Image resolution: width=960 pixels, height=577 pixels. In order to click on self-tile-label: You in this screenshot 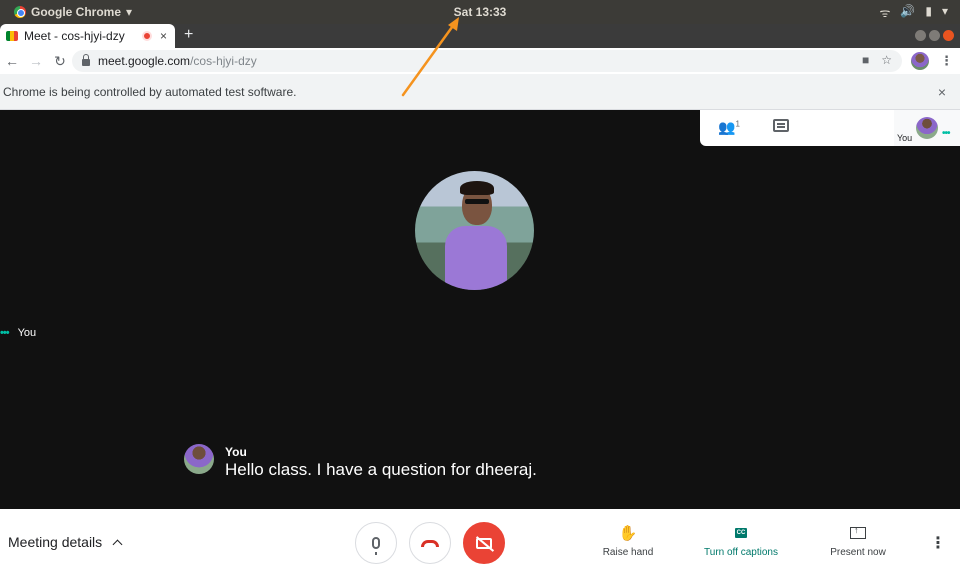, I will do `click(905, 138)`.